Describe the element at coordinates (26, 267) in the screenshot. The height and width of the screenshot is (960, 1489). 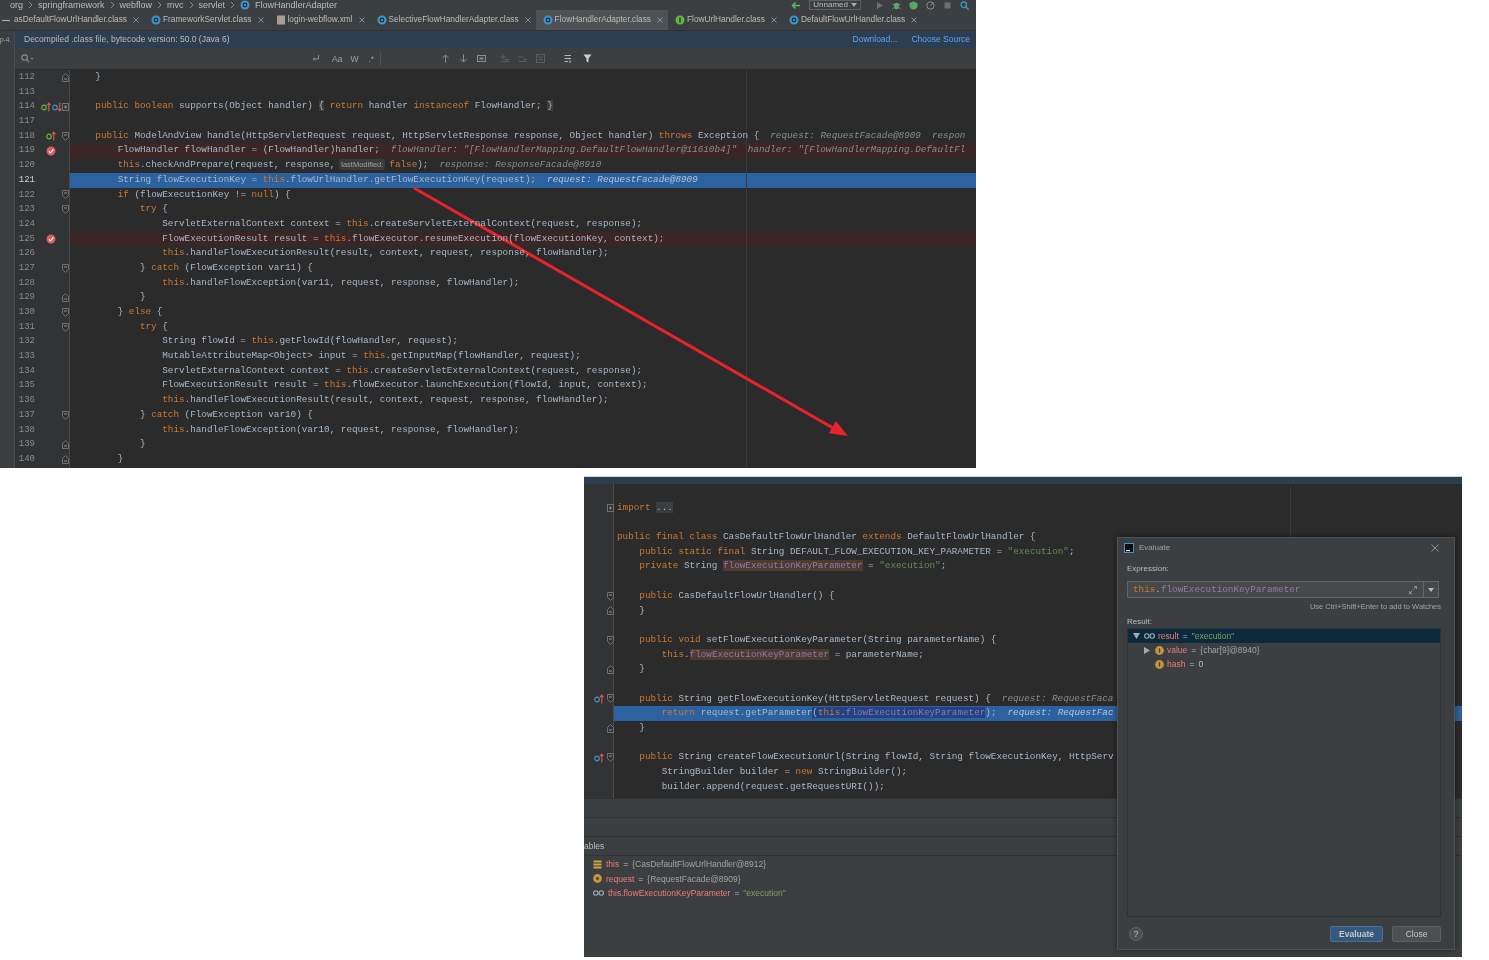
I see `line-number: 127` at that location.